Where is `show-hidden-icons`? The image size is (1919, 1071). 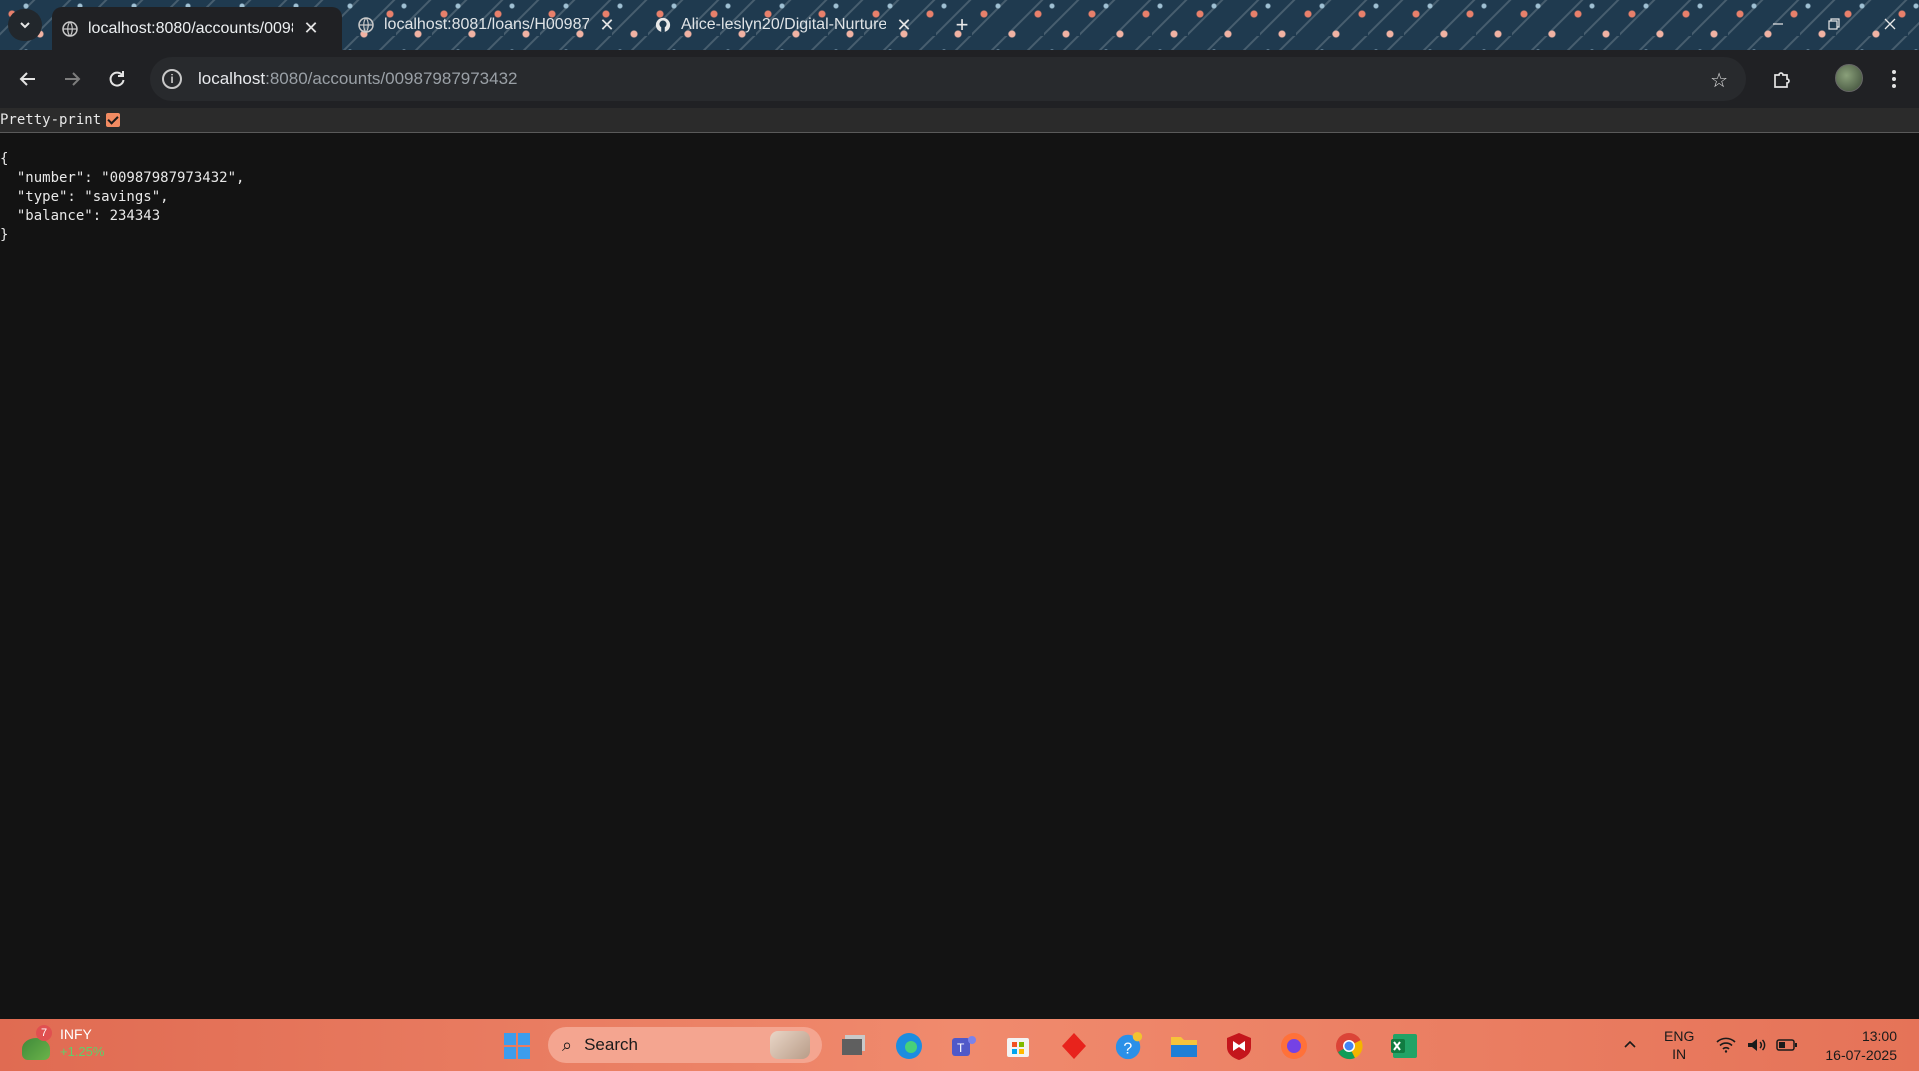 show-hidden-icons is located at coordinates (1630, 1045).